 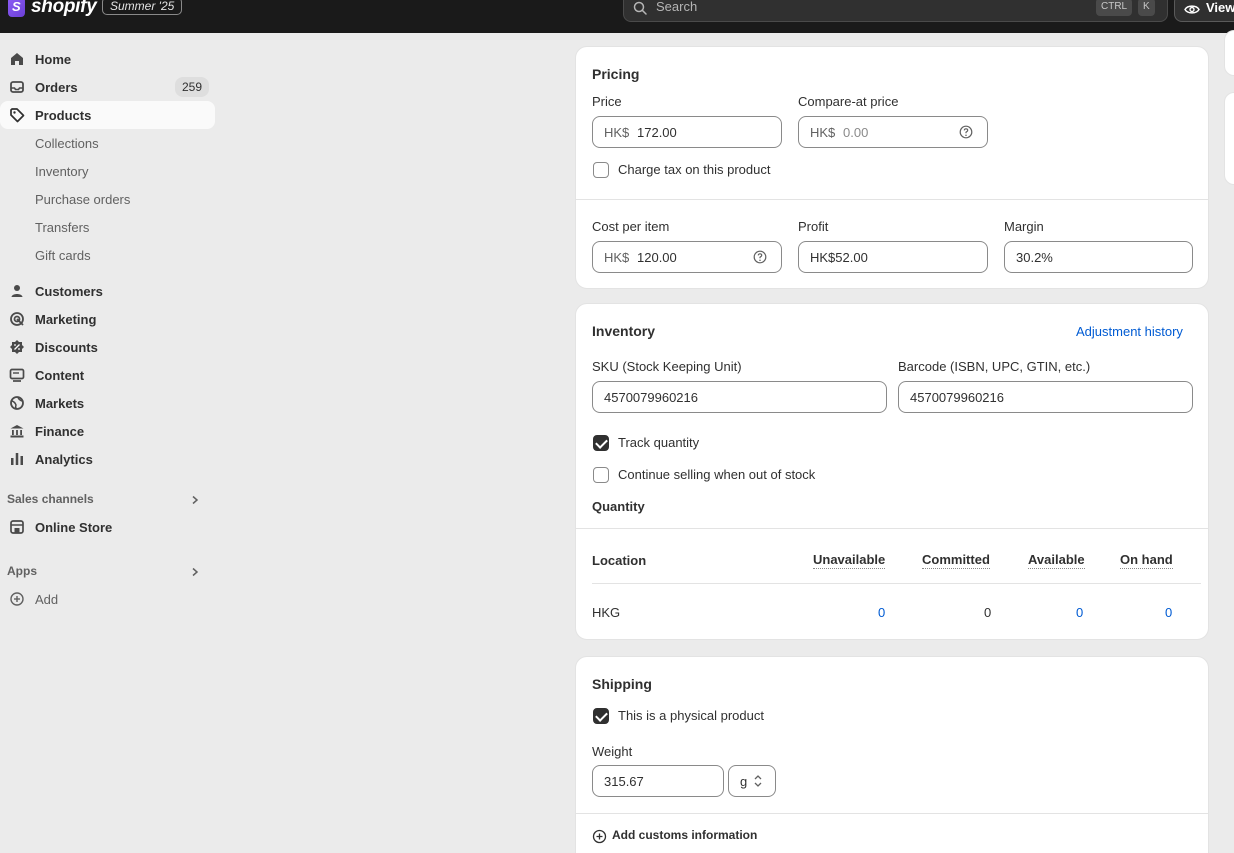 I want to click on sidebar-item-transfers: Transfers, so click(x=107, y=227).